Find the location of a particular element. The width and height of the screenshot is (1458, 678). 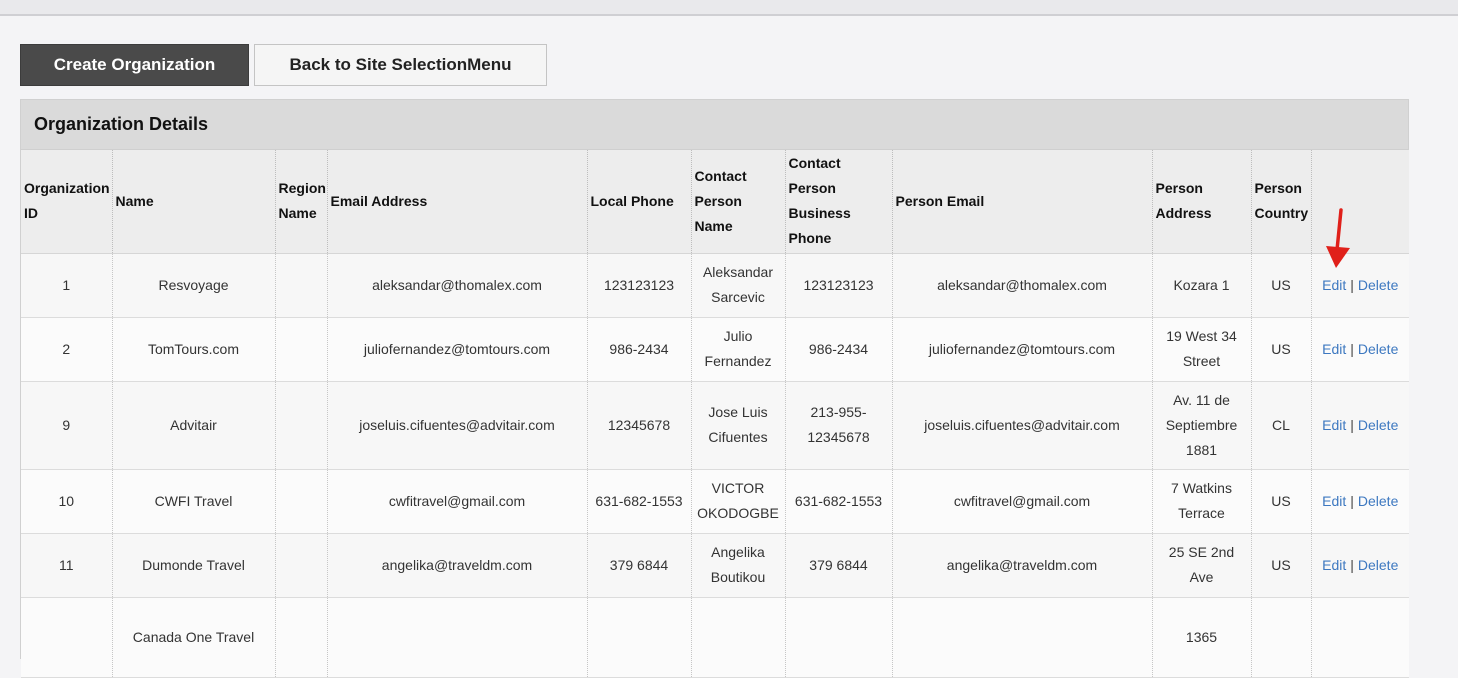

email-cell: aleksandar@thomalex.com is located at coordinates (457, 285).